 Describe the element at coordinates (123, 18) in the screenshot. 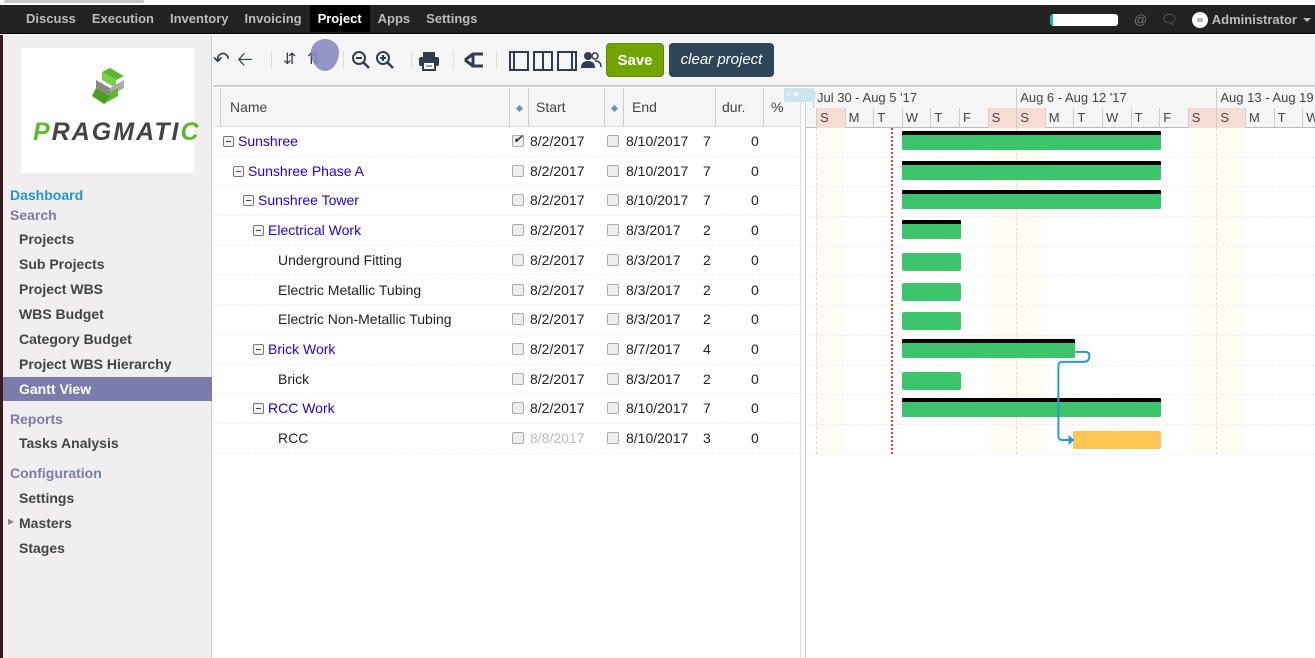

I see `nav-execution: Execution` at that location.